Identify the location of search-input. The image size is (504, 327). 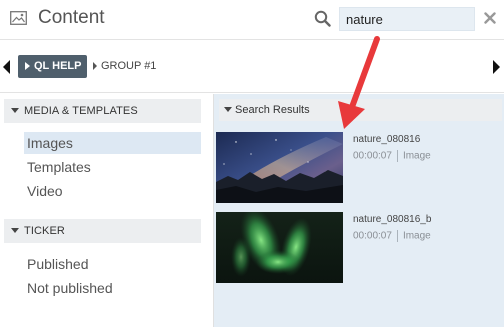
(407, 19).